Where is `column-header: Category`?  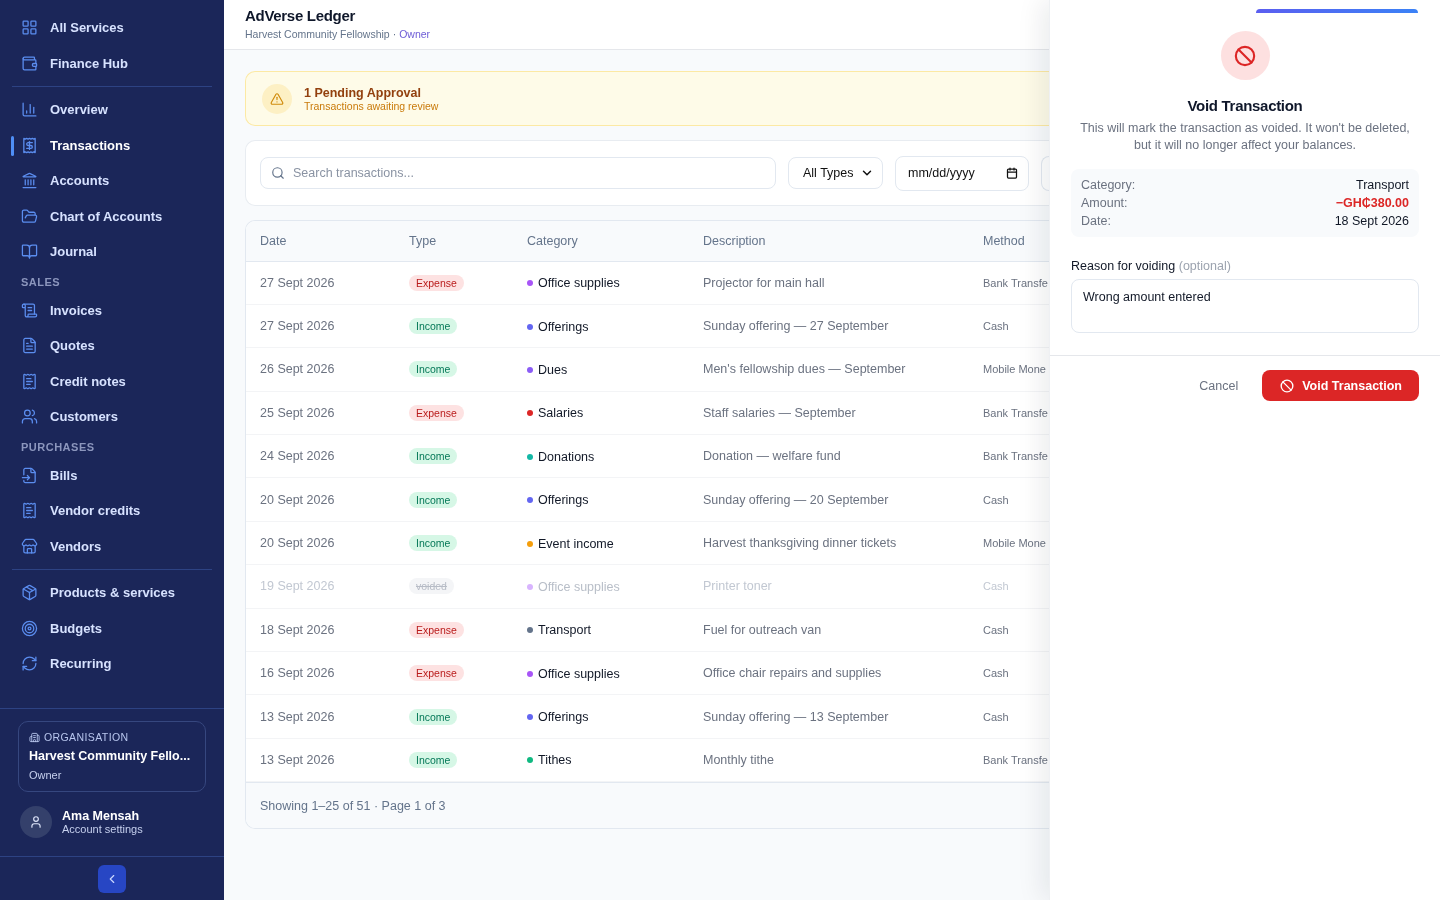
column-header: Category is located at coordinates (601, 241).